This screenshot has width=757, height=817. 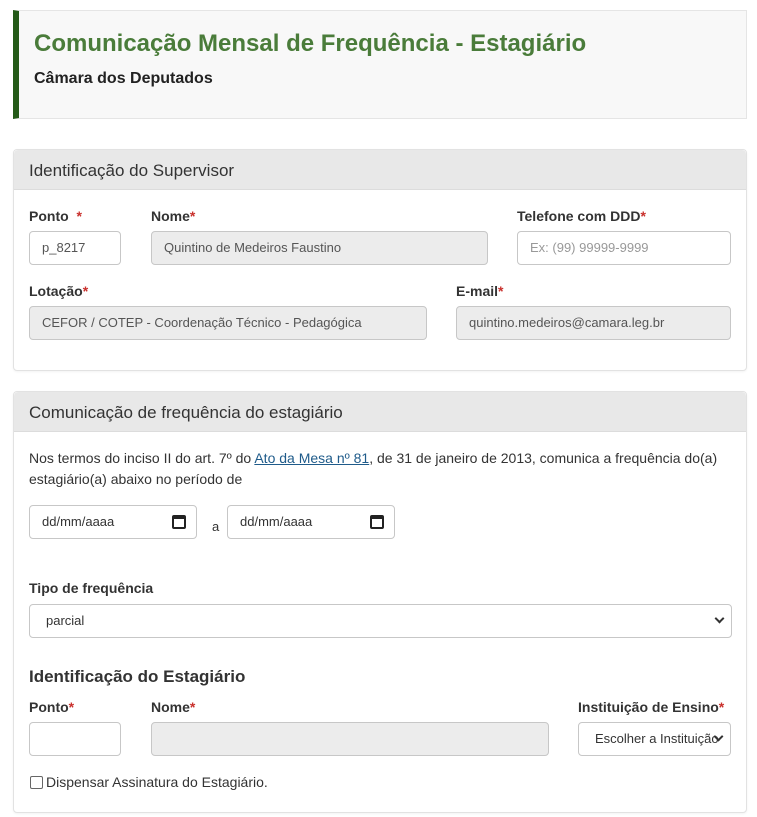 What do you see at coordinates (480, 291) in the screenshot?
I see `email-label: E-mail*` at bounding box center [480, 291].